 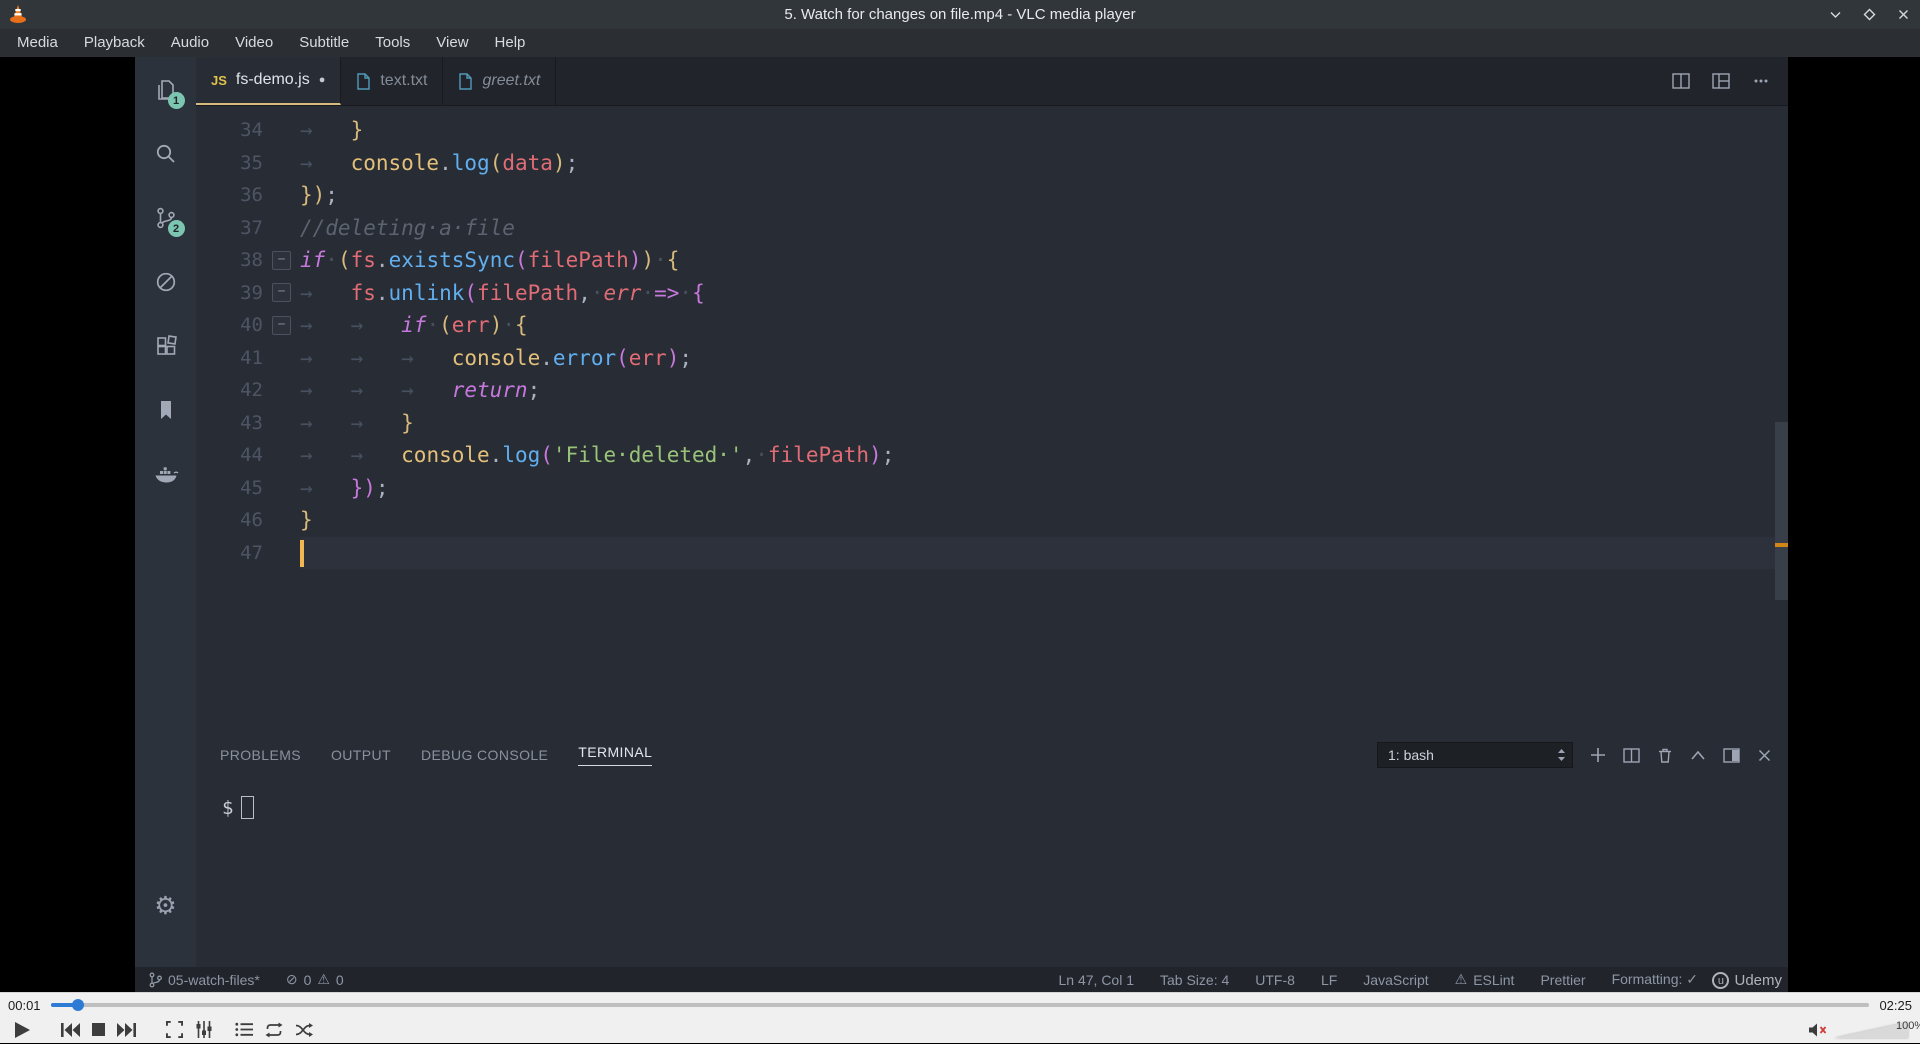 I want to click on status-item-javascript: JavaScript, so click(x=1395, y=980).